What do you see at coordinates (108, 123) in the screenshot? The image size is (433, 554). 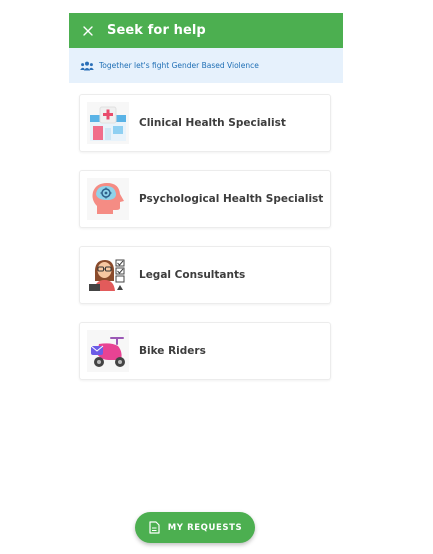 I see `hospital-icon` at bounding box center [108, 123].